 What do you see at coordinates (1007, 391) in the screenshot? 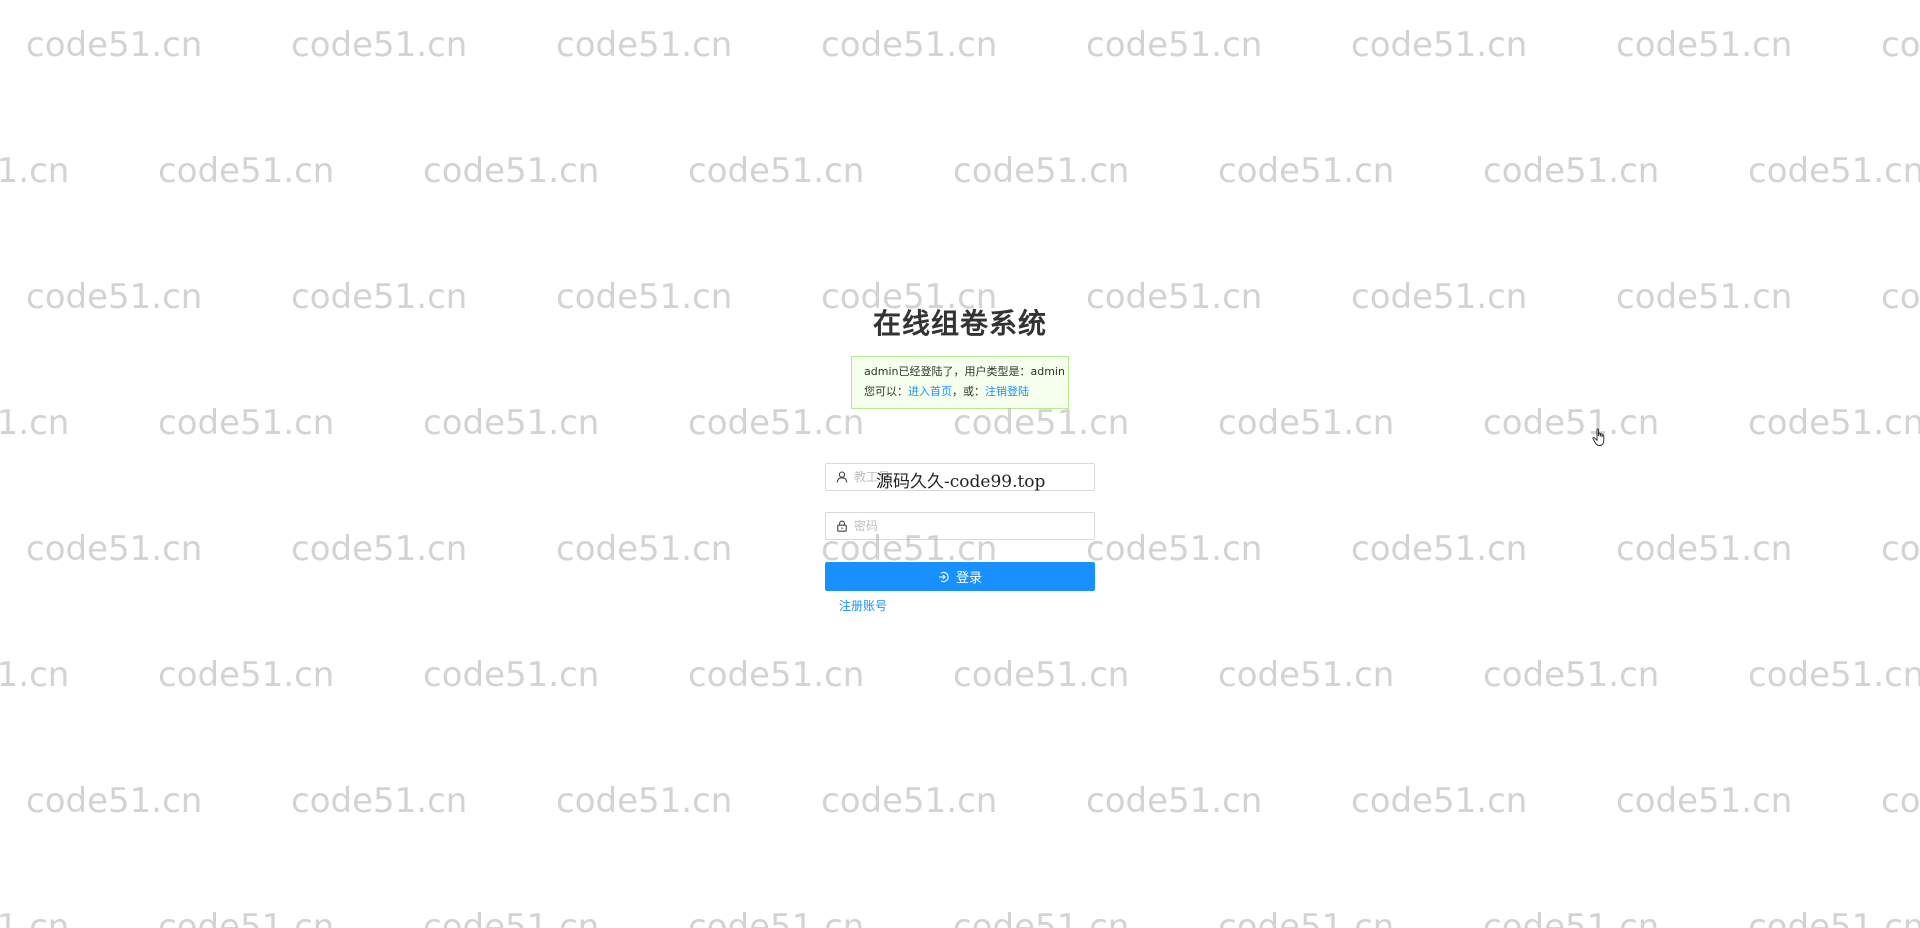
I see `logout-link: 注销登陆` at bounding box center [1007, 391].